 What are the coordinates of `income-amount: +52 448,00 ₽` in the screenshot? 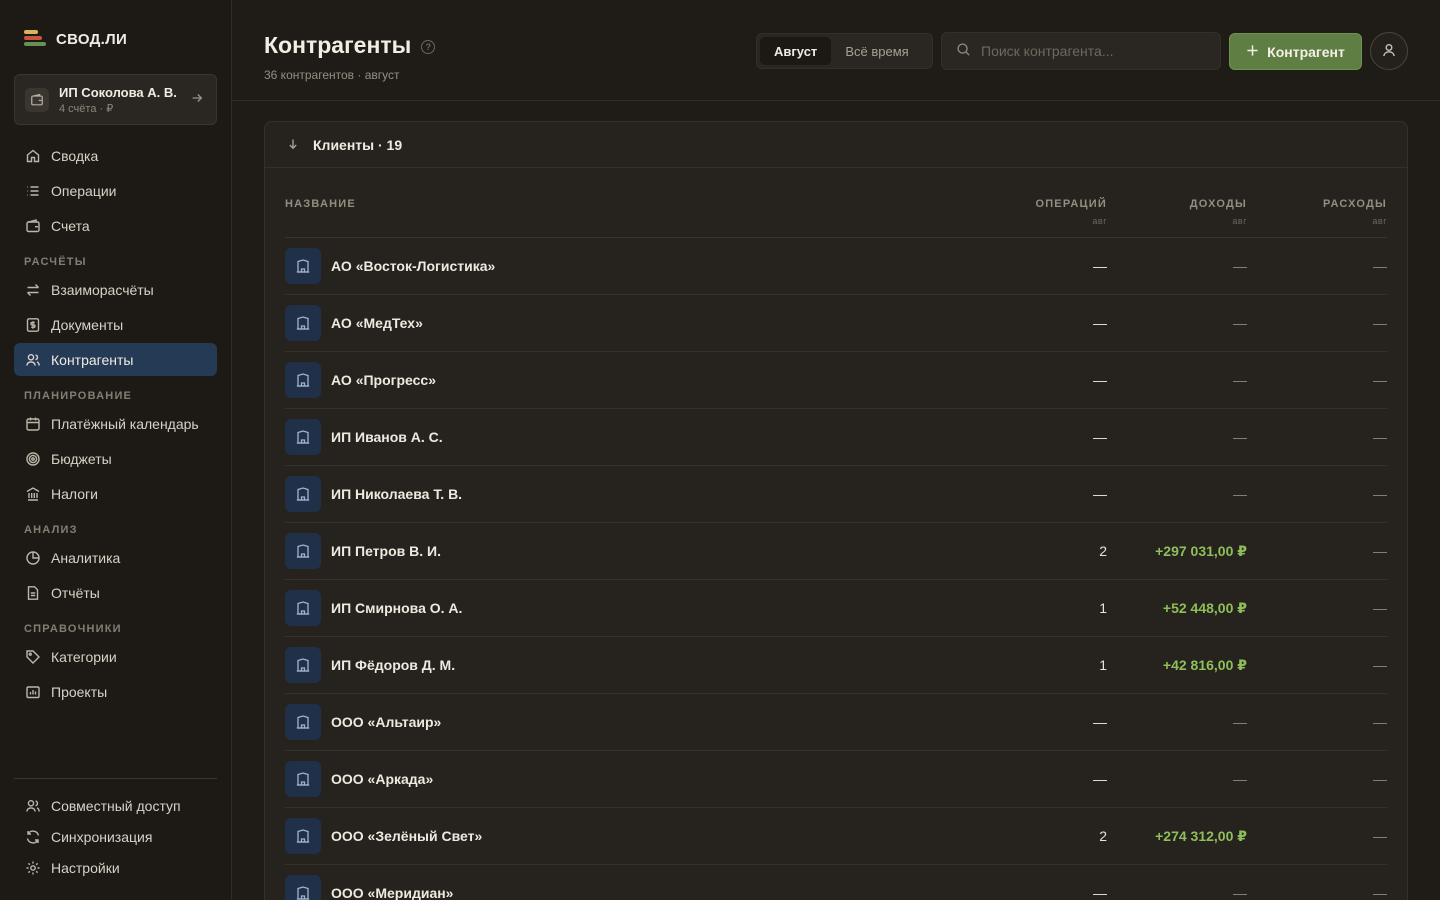 It's located at (1204, 608).